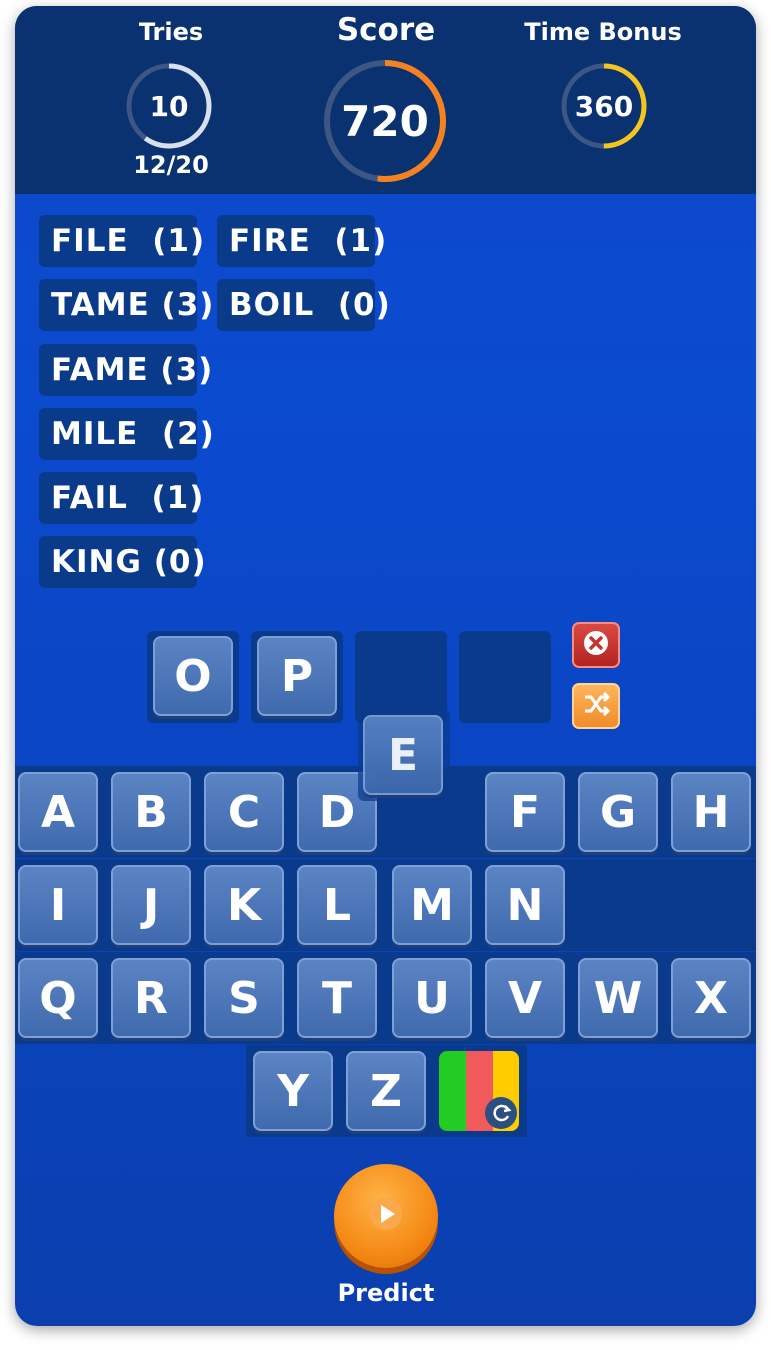 The image size is (771, 1350). I want to click on key-g: G, so click(618, 812).